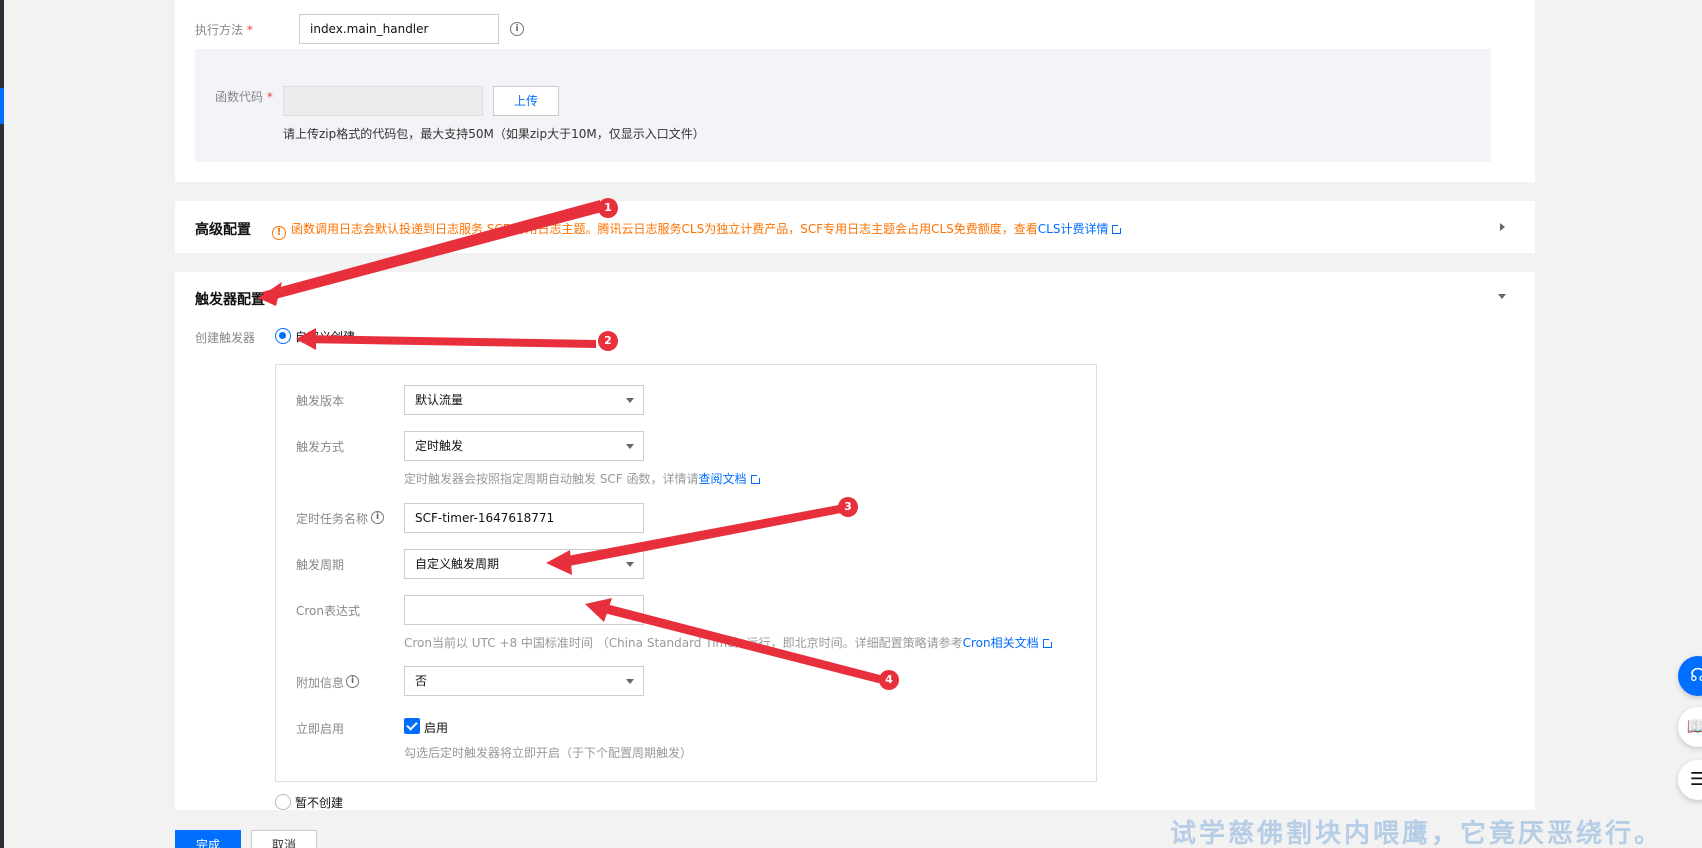 The width and height of the screenshot is (1702, 848). What do you see at coordinates (283, 802) in the screenshot?
I see `radio-no-create` at bounding box center [283, 802].